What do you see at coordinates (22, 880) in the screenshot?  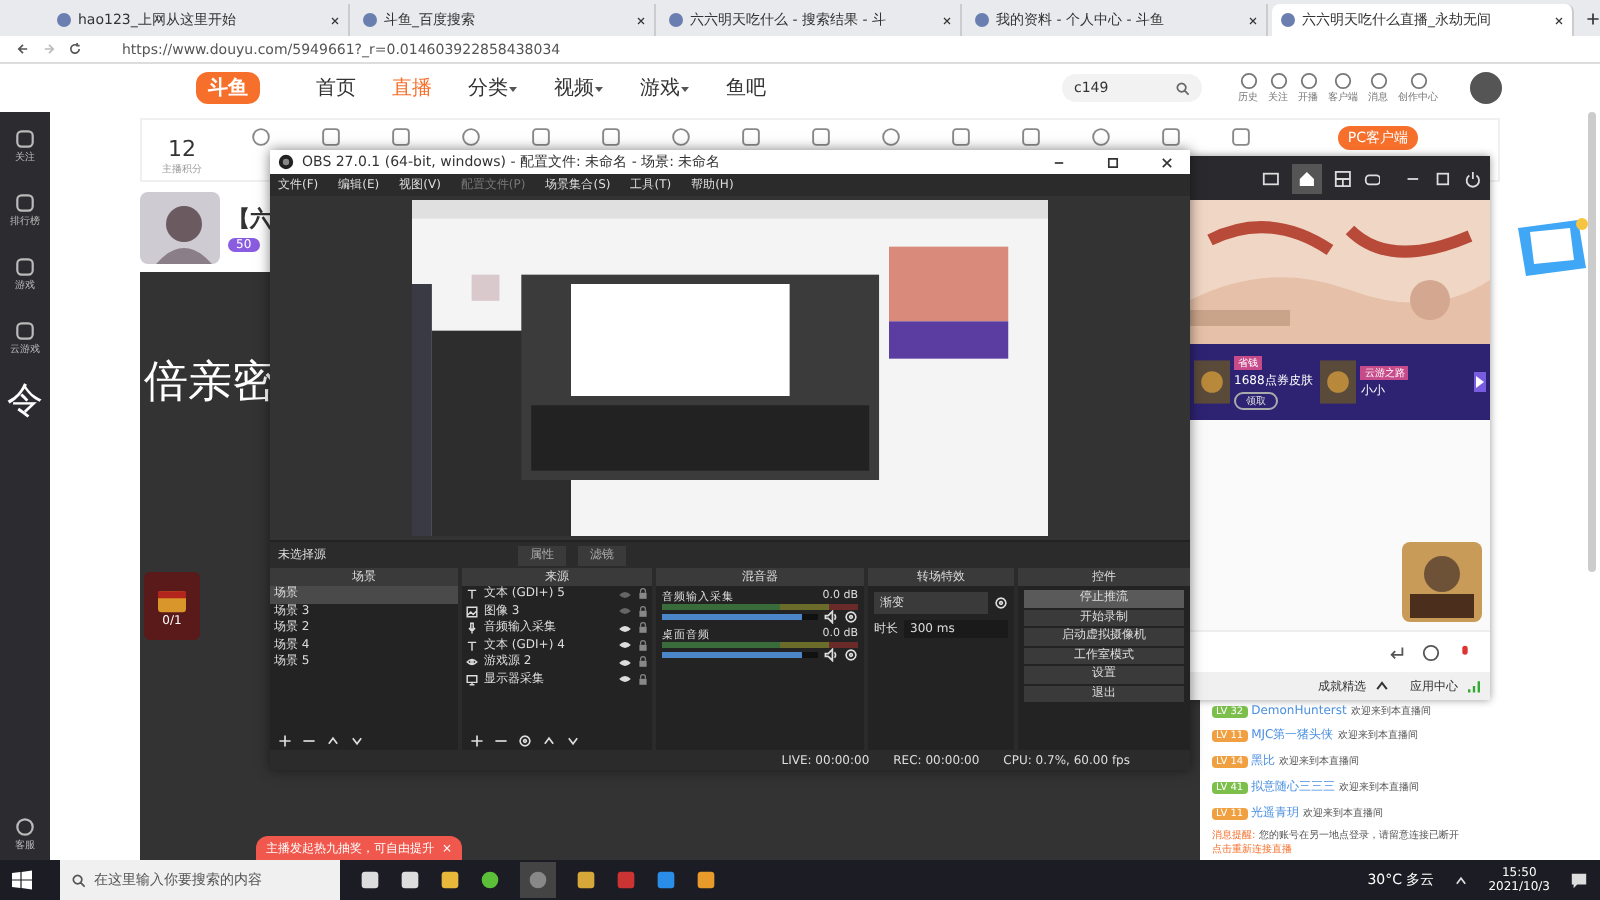 I see `start-icon` at bounding box center [22, 880].